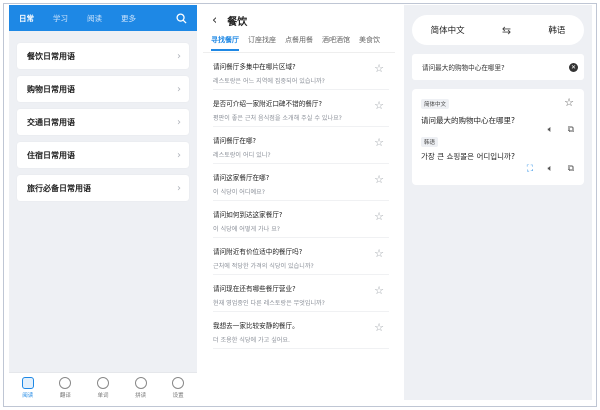 The image size is (600, 410). I want to click on phrase-korean: 레스토랑이 어디 있니?, so click(242, 155).